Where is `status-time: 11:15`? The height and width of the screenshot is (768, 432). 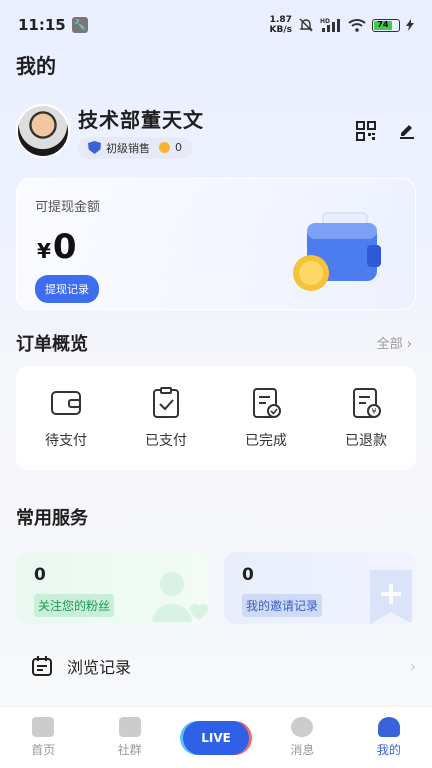 status-time: 11:15 is located at coordinates (42, 25).